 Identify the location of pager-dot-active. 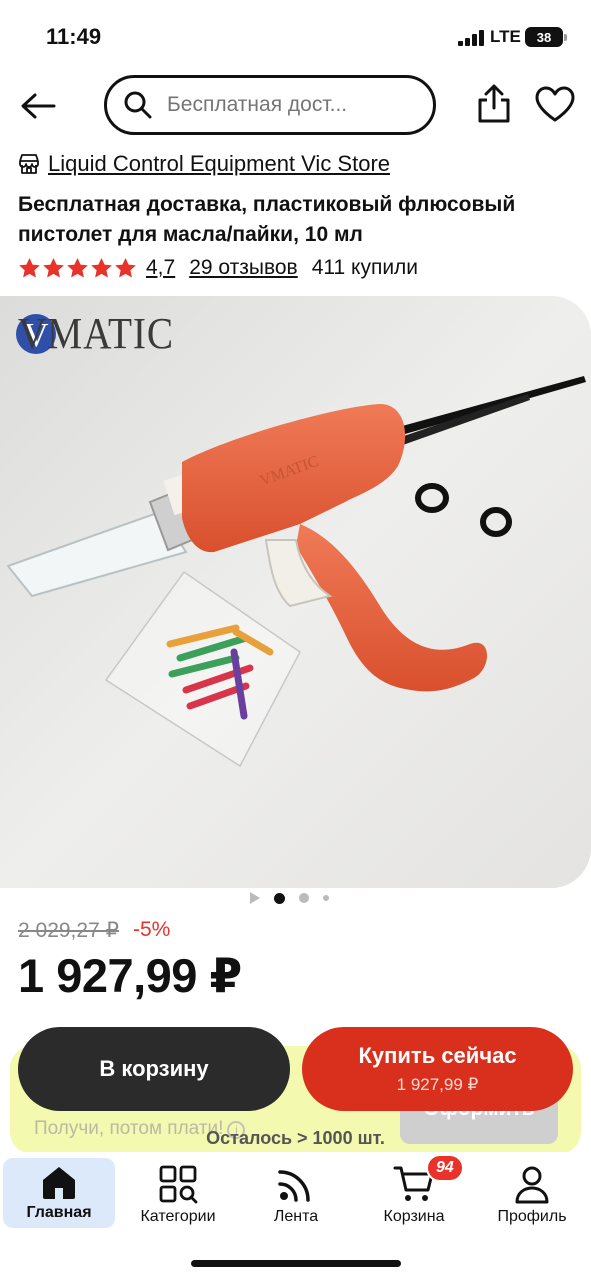
(279, 898).